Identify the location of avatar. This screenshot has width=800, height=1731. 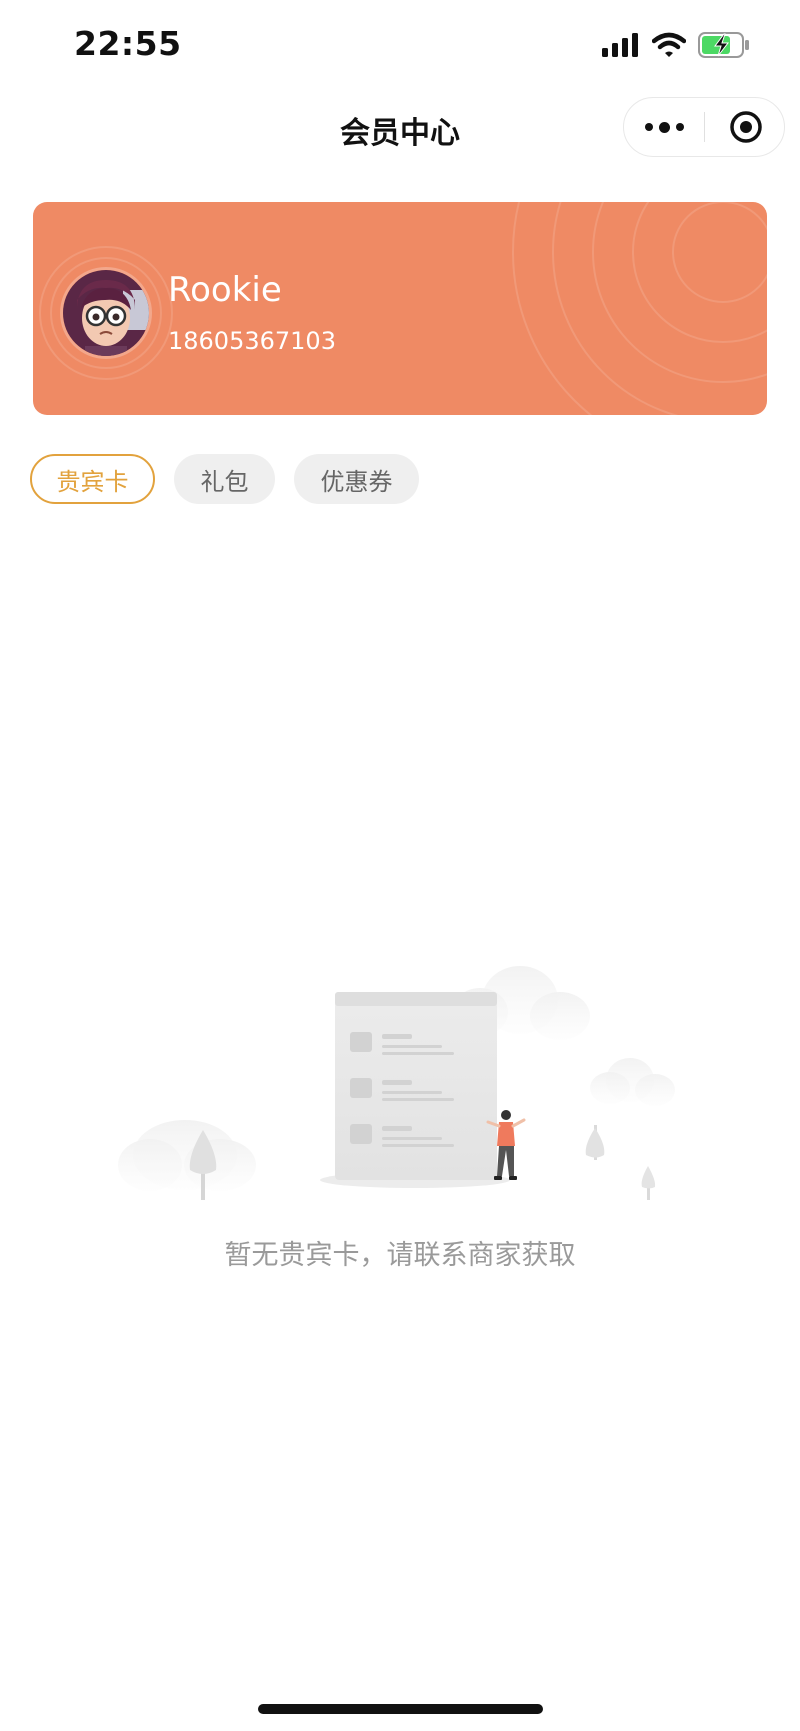
(106, 313).